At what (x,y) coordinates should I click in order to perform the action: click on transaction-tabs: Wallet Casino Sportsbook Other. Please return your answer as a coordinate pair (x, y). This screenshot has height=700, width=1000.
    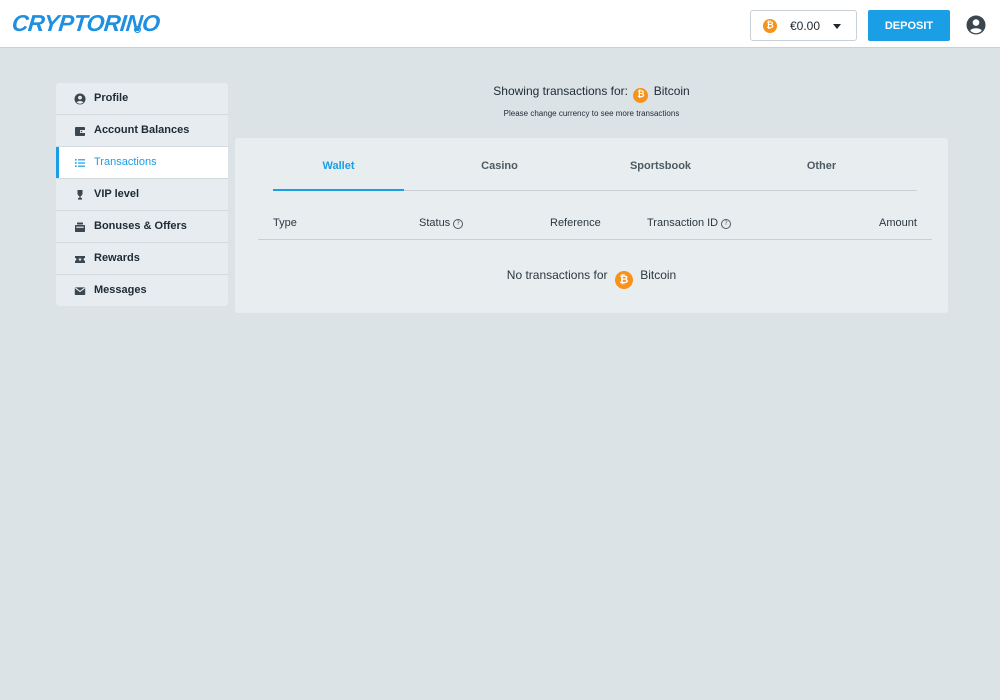
    Looking at the image, I should click on (595, 164).